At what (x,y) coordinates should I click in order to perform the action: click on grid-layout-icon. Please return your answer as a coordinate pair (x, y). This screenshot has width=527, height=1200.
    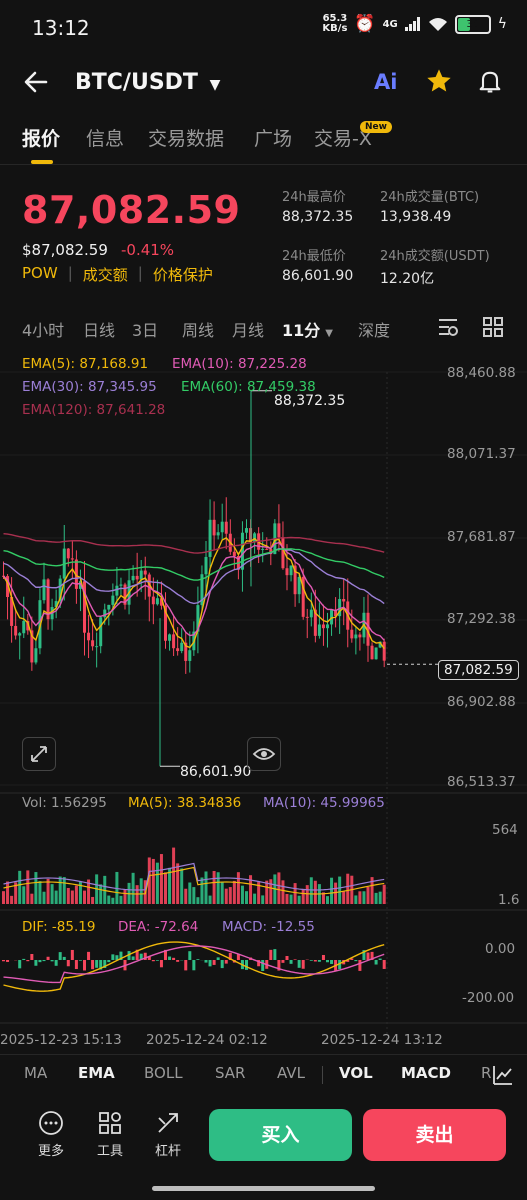
    Looking at the image, I should click on (493, 327).